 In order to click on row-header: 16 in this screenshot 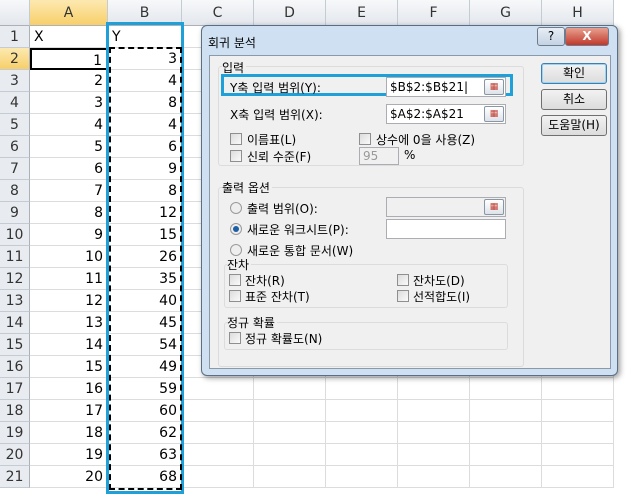, I will do `click(15, 367)`.